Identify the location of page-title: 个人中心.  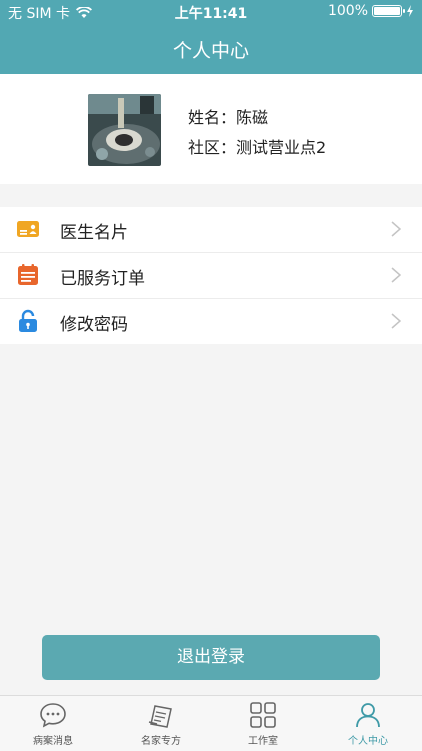
(210, 51).